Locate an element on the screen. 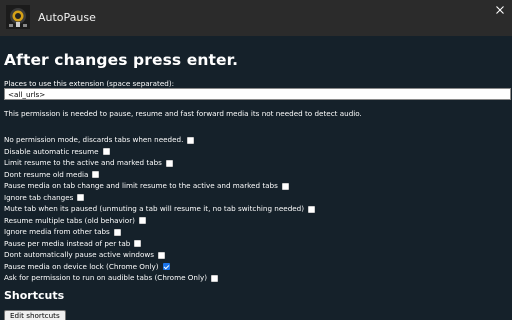 This screenshot has height=320, width=512. option-row: Disable automatic resume is located at coordinates (57, 152).